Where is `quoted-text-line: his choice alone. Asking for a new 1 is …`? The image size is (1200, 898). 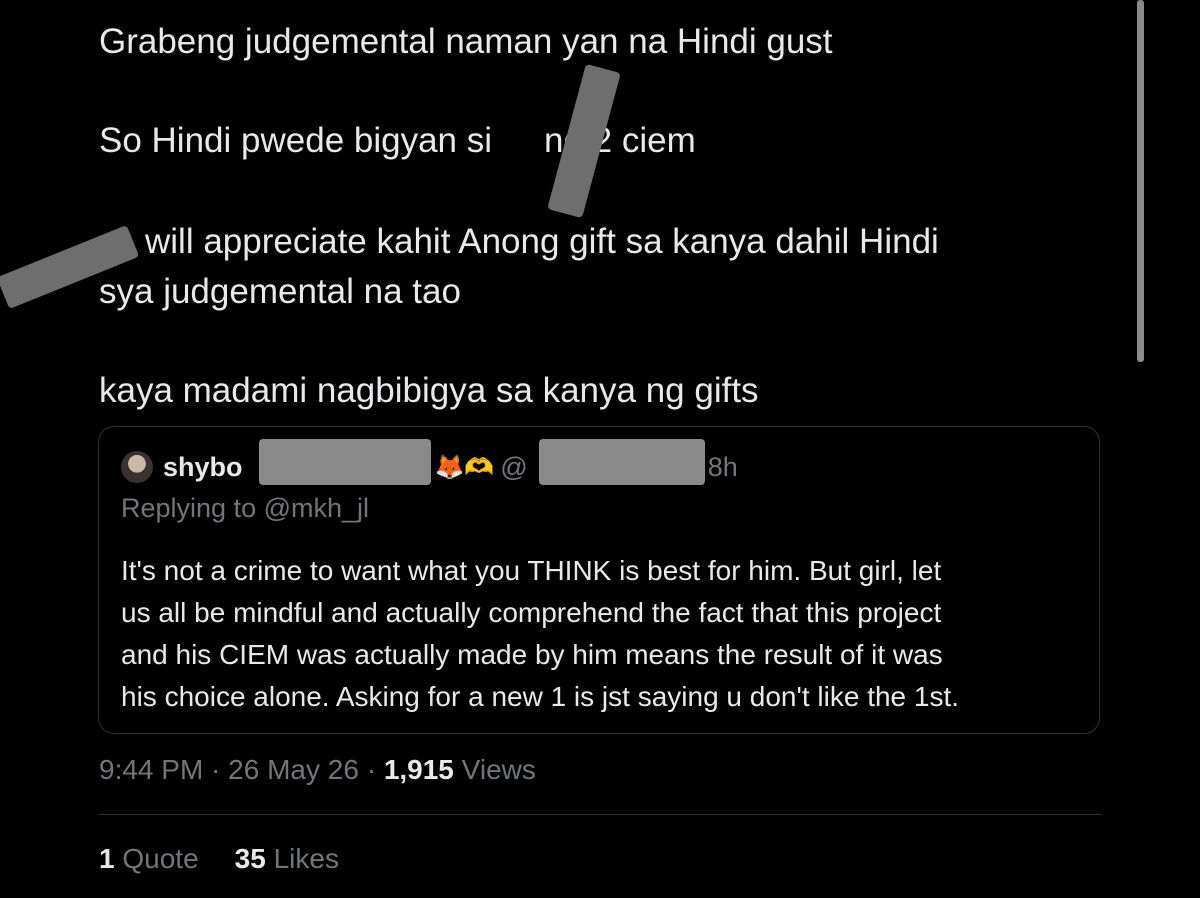
quoted-text-line: his choice alone. Asking for a new 1 is … is located at coordinates (540, 696).